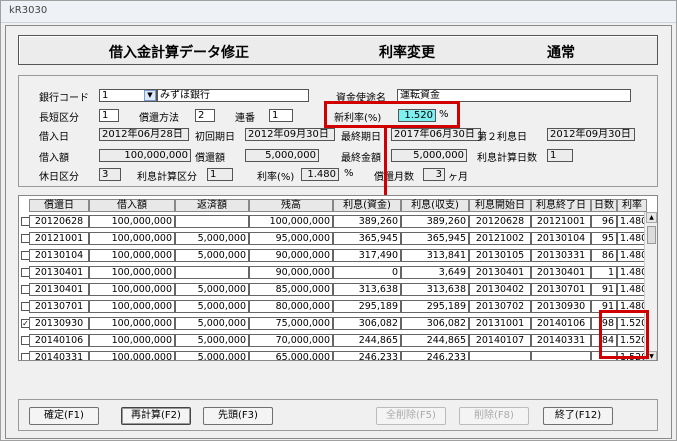 This screenshot has width=677, height=441. What do you see at coordinates (500, 289) in the screenshot?
I see `table-cell: 20130402` at bounding box center [500, 289].